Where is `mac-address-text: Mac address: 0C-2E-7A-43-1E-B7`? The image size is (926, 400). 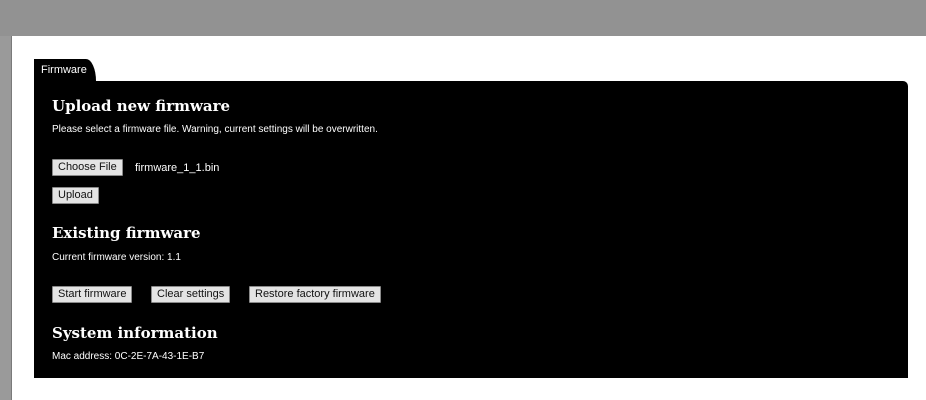
mac-address-text: Mac address: 0C-2E-7A-43-1E-B7 is located at coordinates (128, 356).